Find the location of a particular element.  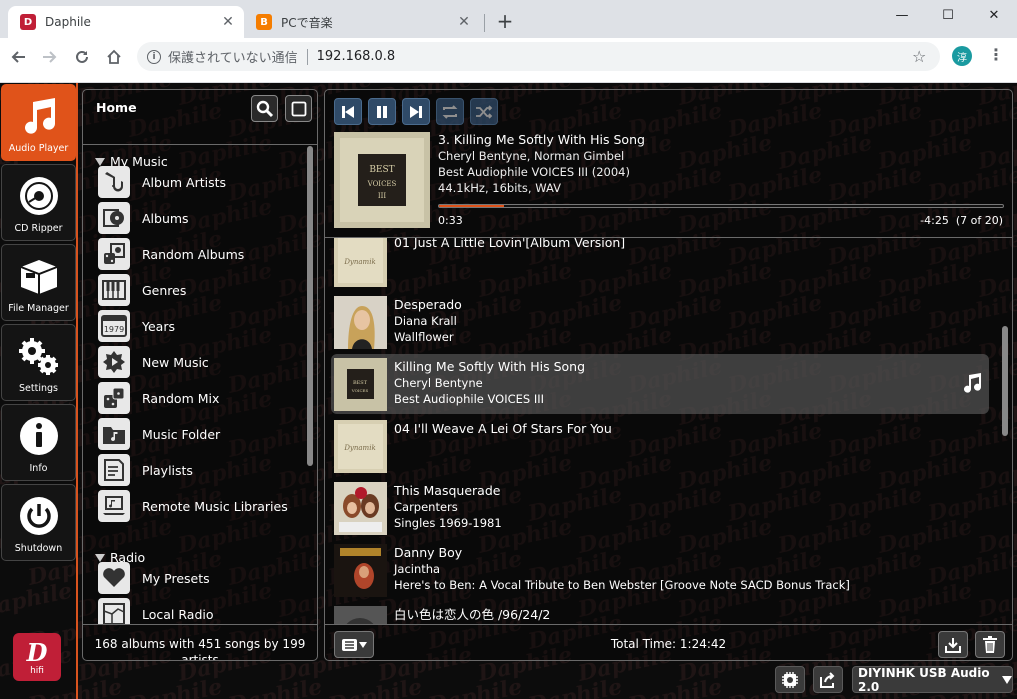

browse-item-genres: Genres is located at coordinates (142, 290).